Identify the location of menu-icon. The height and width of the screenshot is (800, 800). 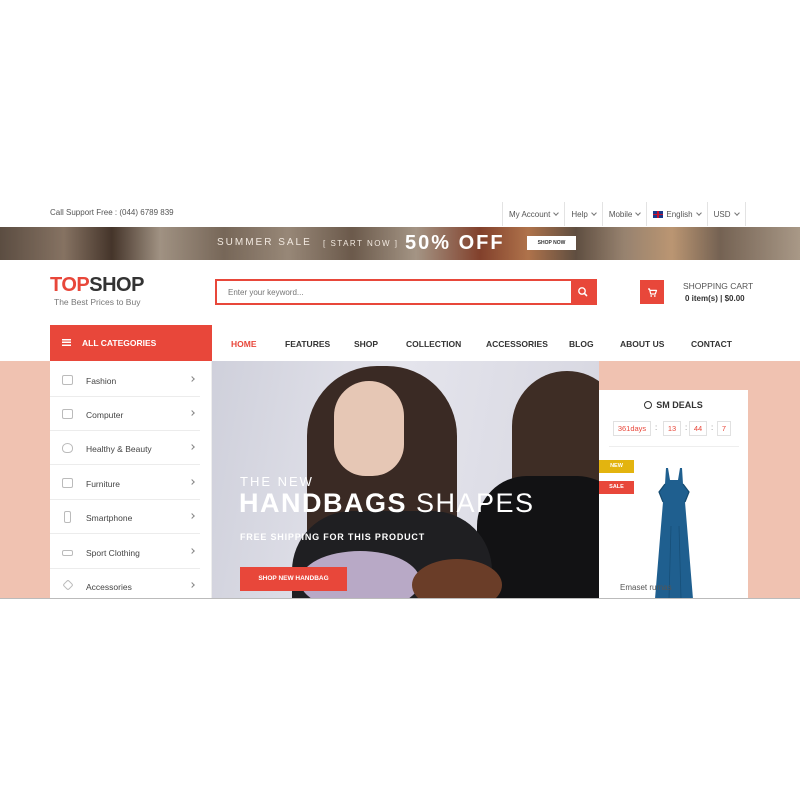
(66, 342).